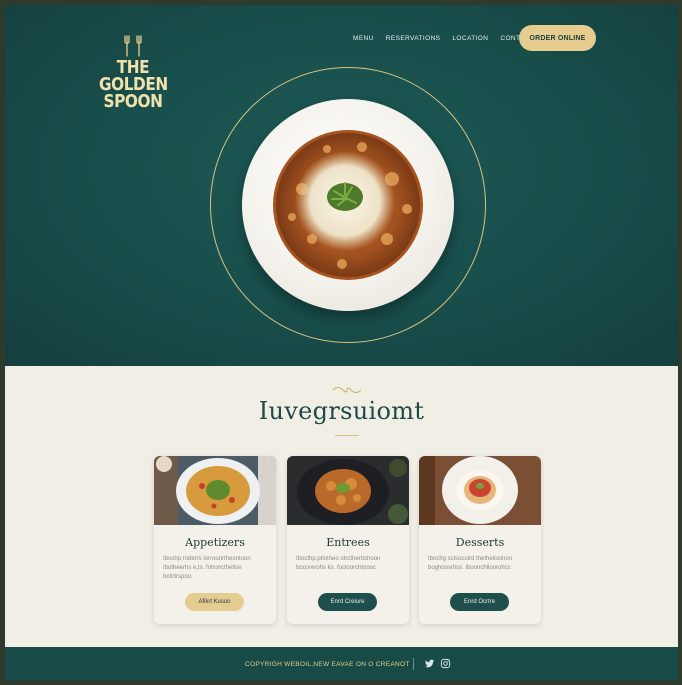  I want to click on logo-text-spoon: SPOON, so click(133, 101).